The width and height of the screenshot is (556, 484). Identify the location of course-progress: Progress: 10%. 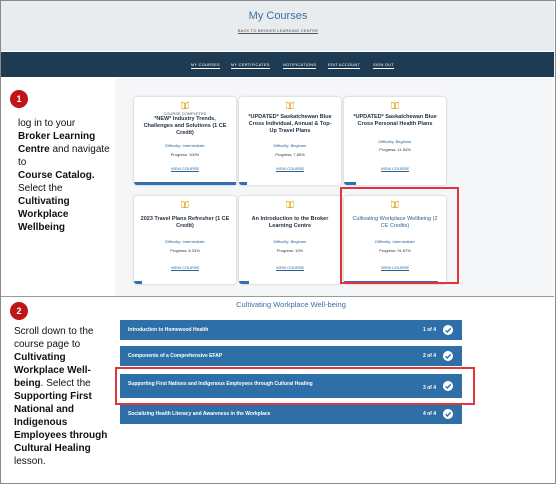
(290, 250).